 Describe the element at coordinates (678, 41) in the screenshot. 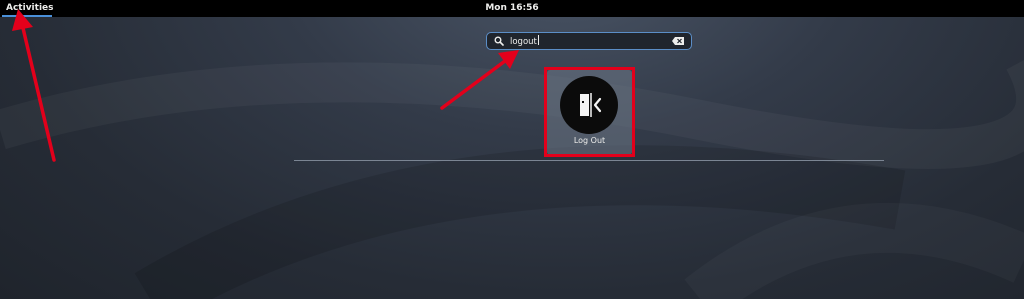

I see `clear-text-icon` at that location.